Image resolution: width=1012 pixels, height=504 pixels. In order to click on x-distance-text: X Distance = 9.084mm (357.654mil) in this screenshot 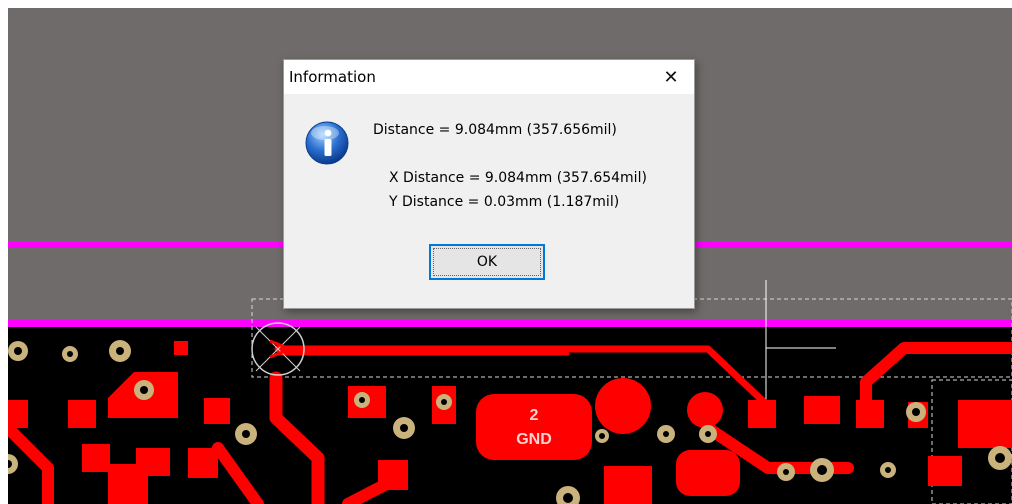, I will do `click(518, 178)`.